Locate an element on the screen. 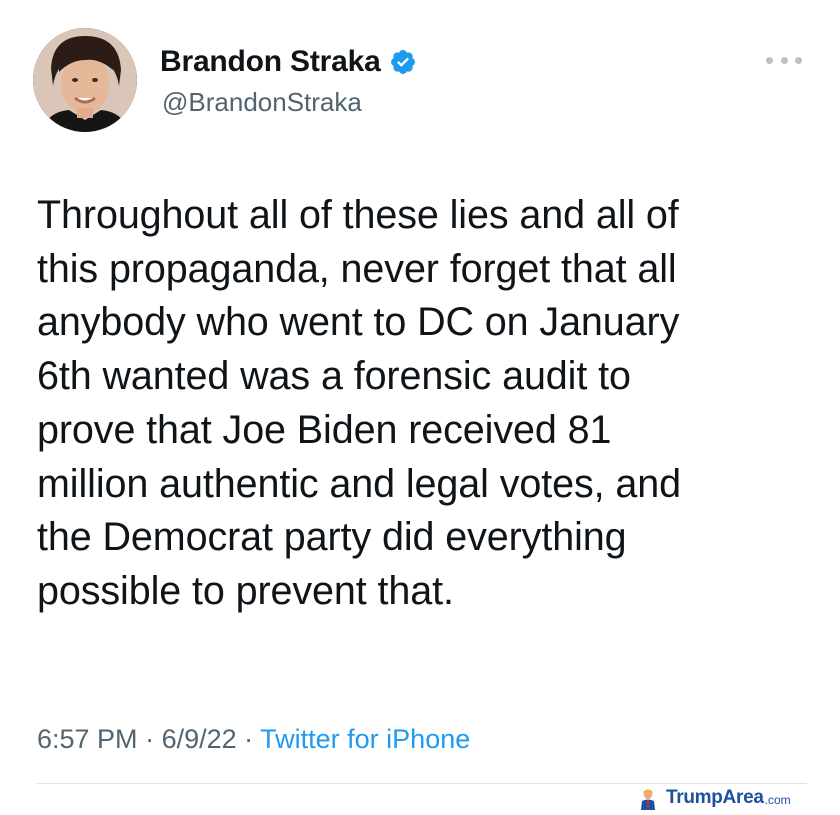  author-handle: @BrandonStraka is located at coordinates (262, 102).